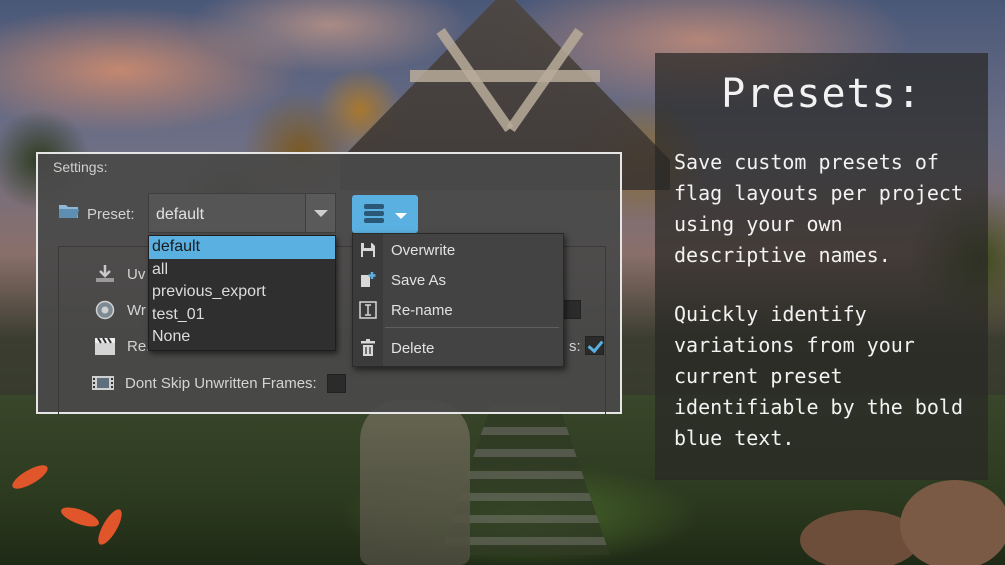  I want to click on character-figure, so click(415, 482).